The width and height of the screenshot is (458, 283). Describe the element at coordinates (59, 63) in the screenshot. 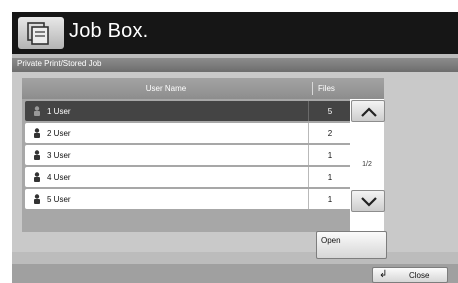

I see `sub-header-title: Private Print/Stored Job` at that location.